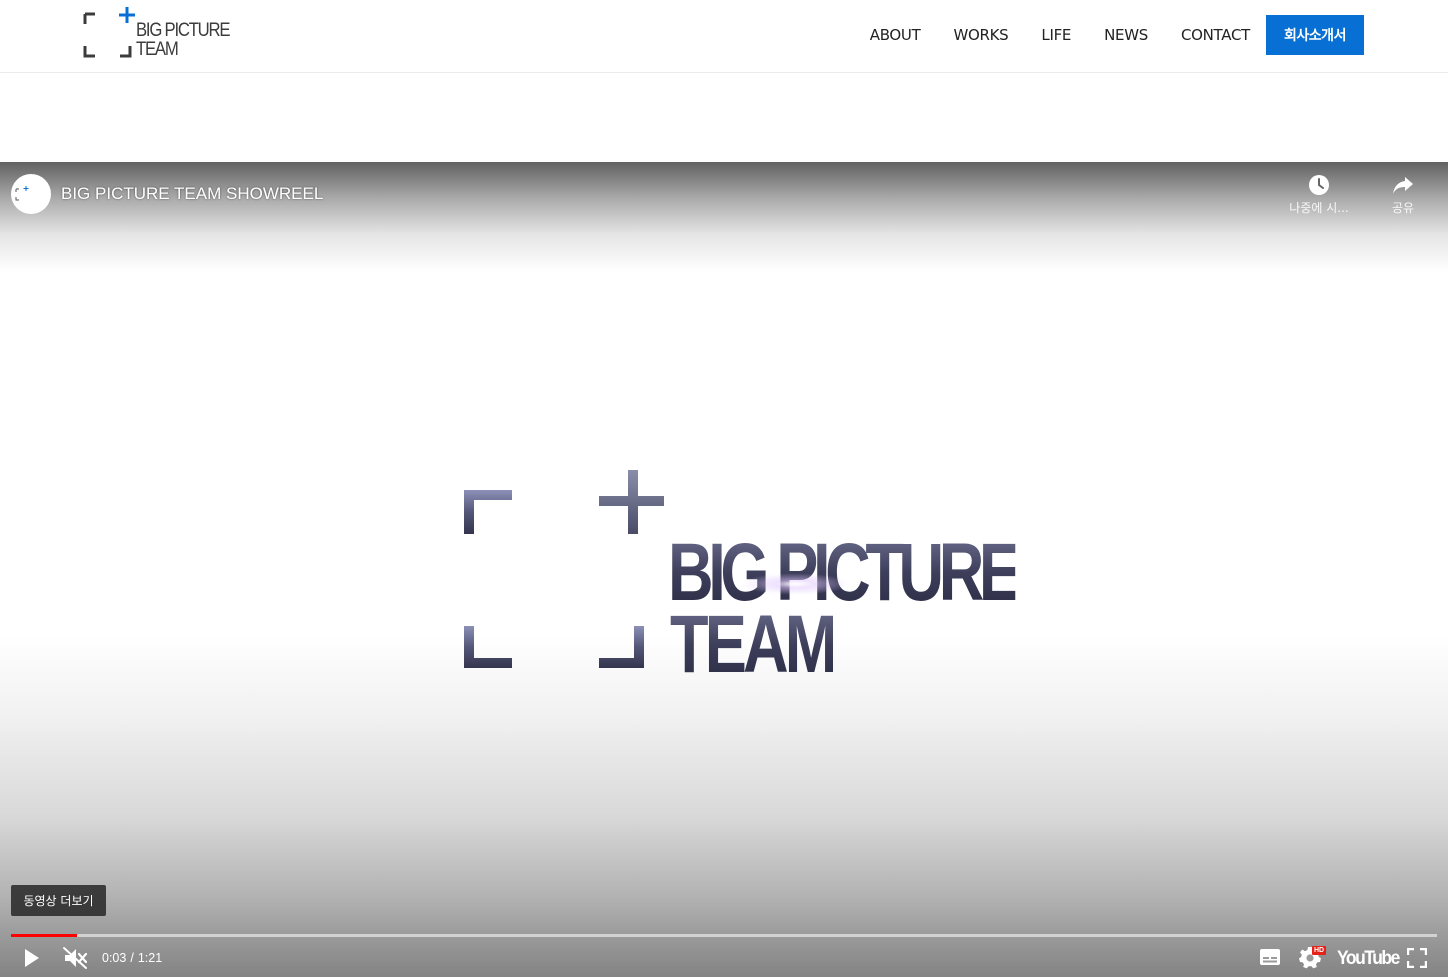 This screenshot has width=1448, height=977. I want to click on muted-speaker-icon, so click(75, 958).